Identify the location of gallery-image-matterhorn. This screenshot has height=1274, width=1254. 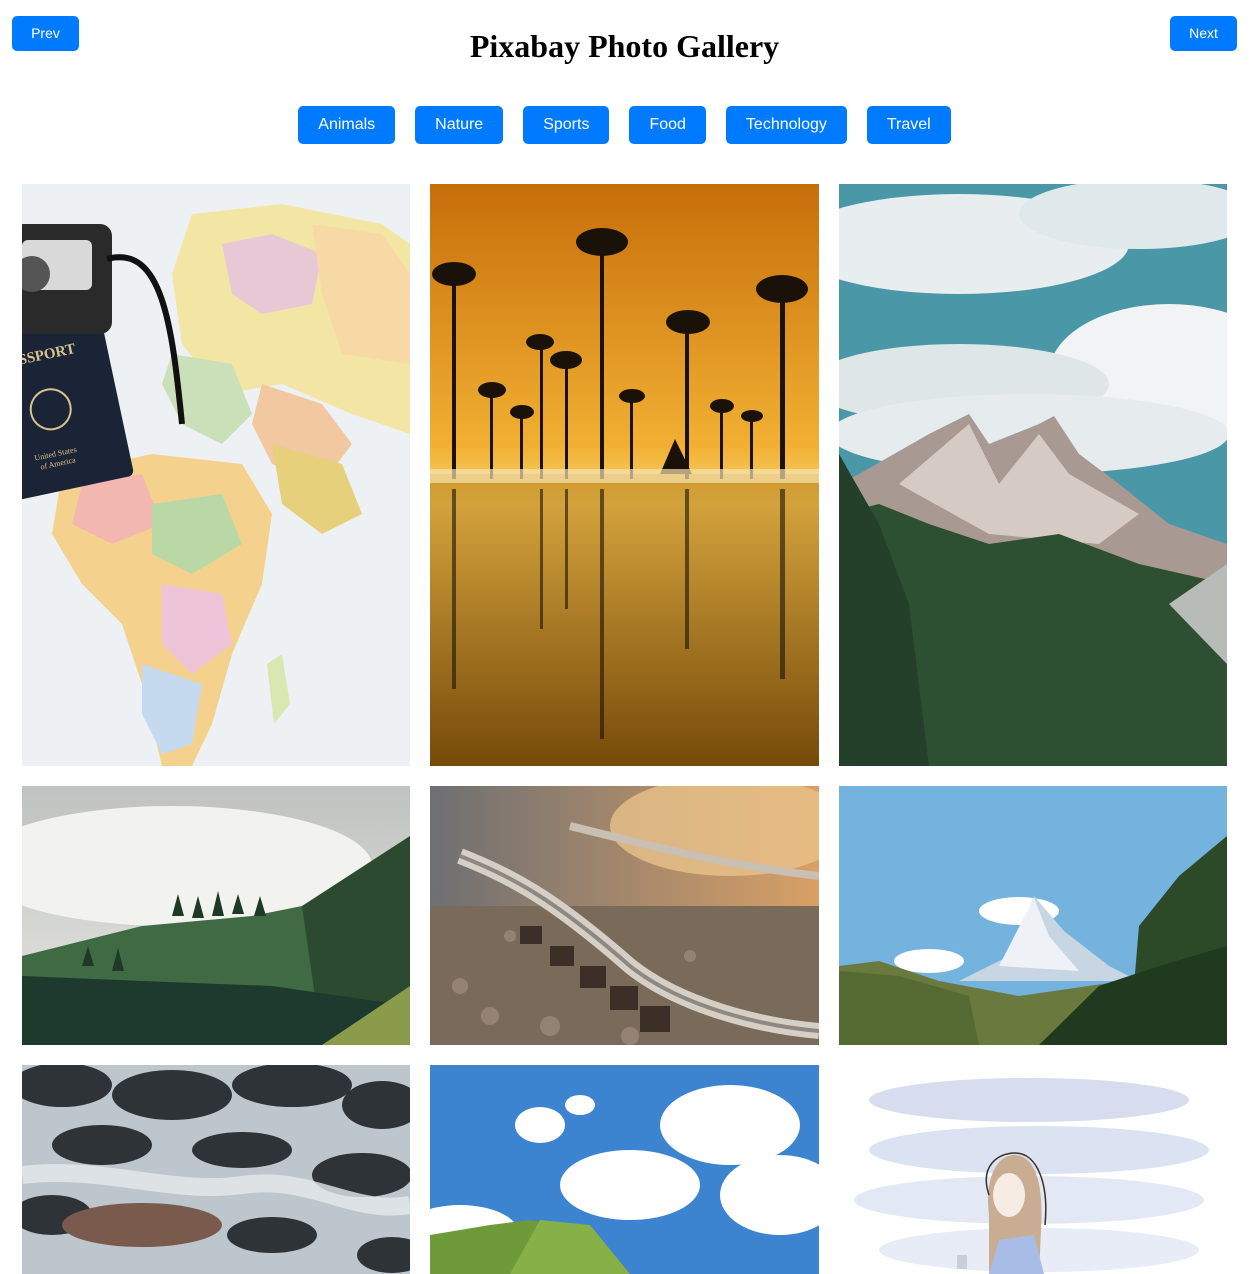
(1033, 915).